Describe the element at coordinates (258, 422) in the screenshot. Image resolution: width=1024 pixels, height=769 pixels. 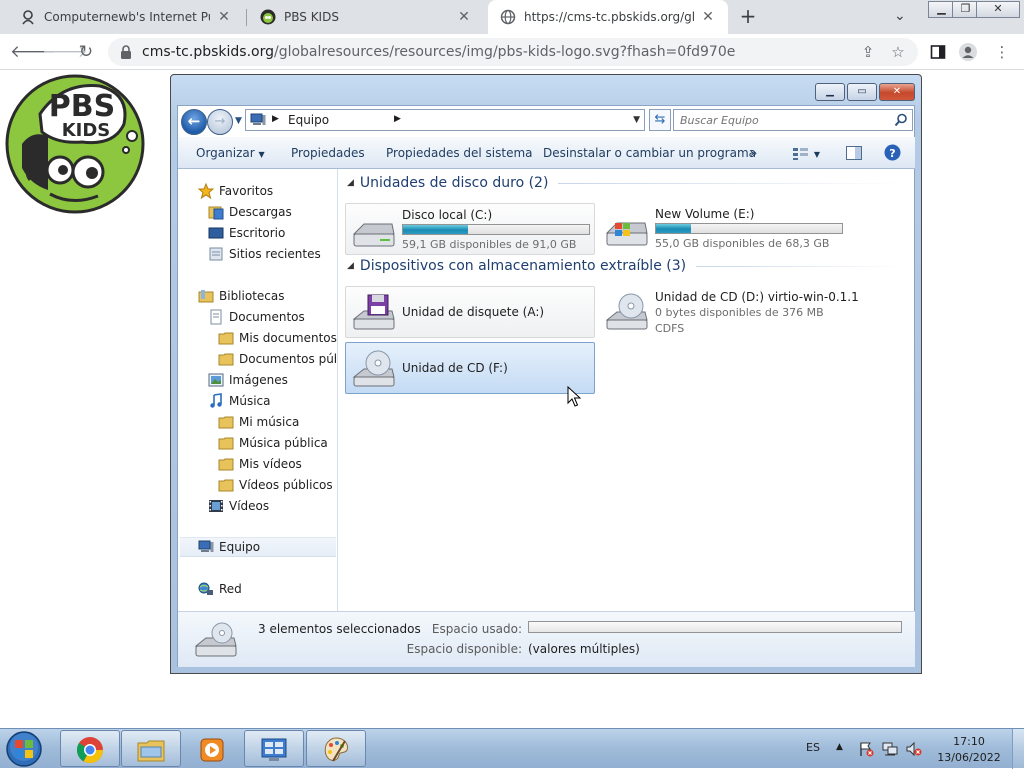
I see `nav-mi-musica: Mi música` at that location.